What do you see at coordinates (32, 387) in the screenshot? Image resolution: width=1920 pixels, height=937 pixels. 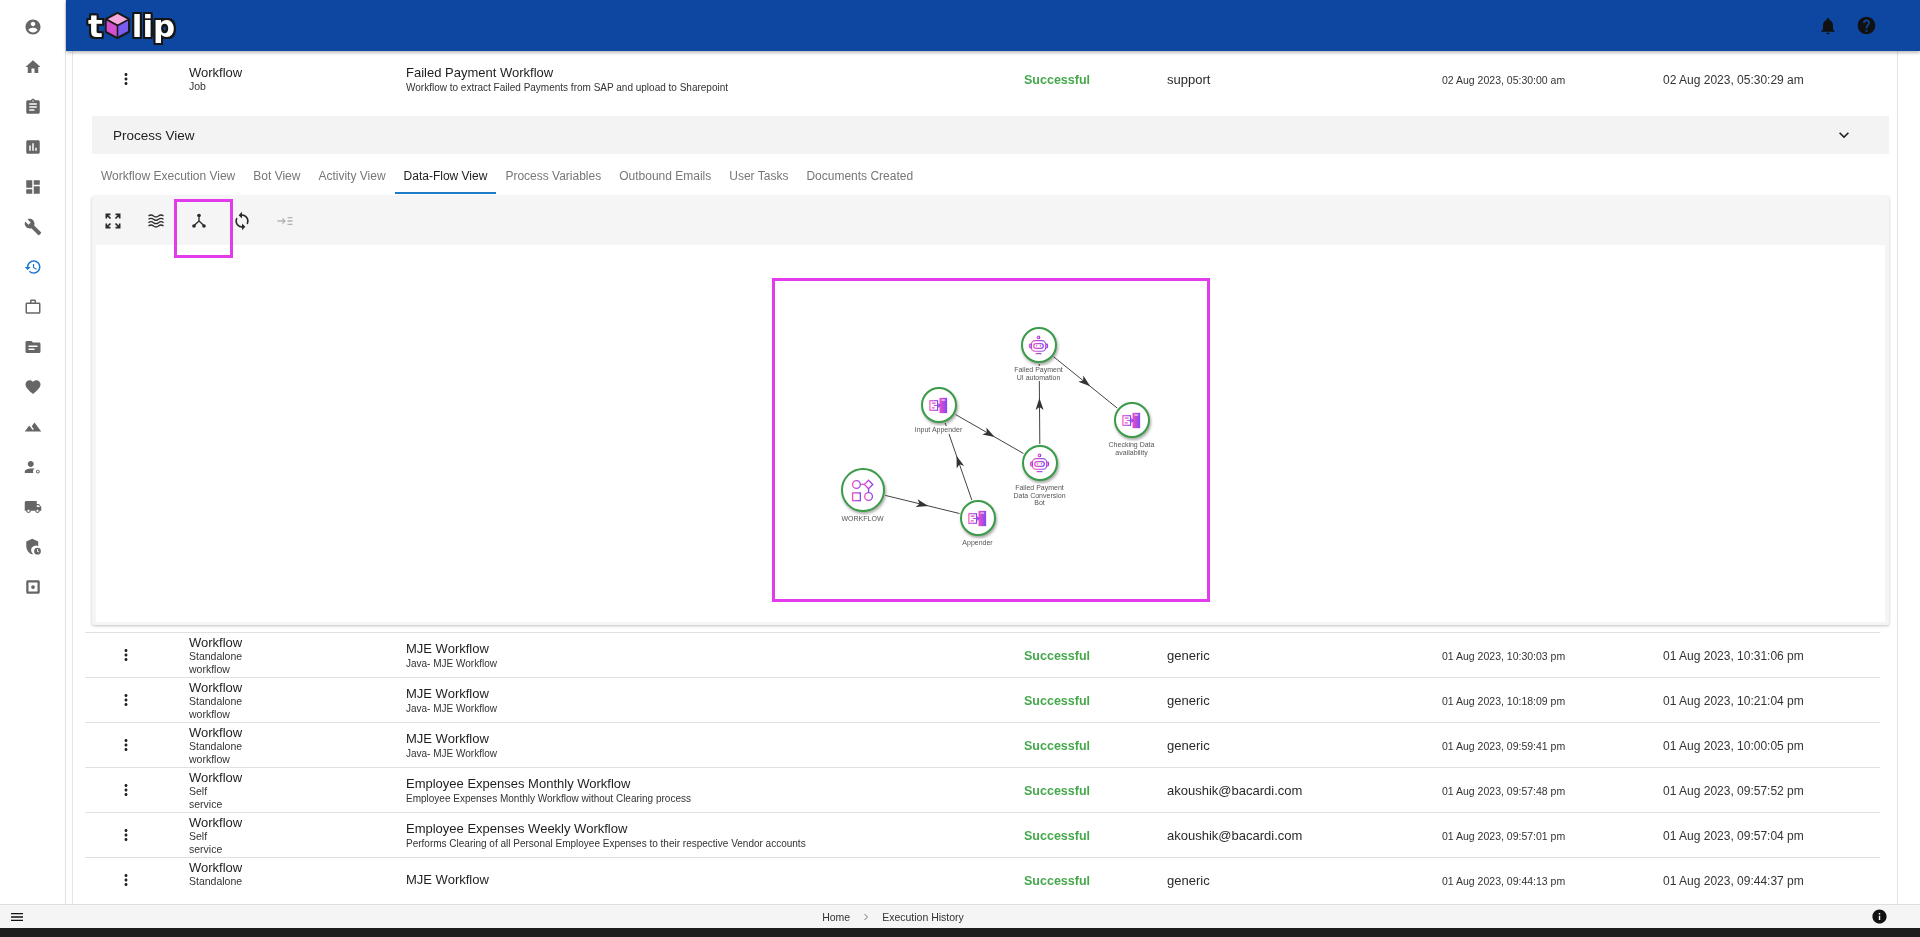 I see `heart-icon` at bounding box center [32, 387].